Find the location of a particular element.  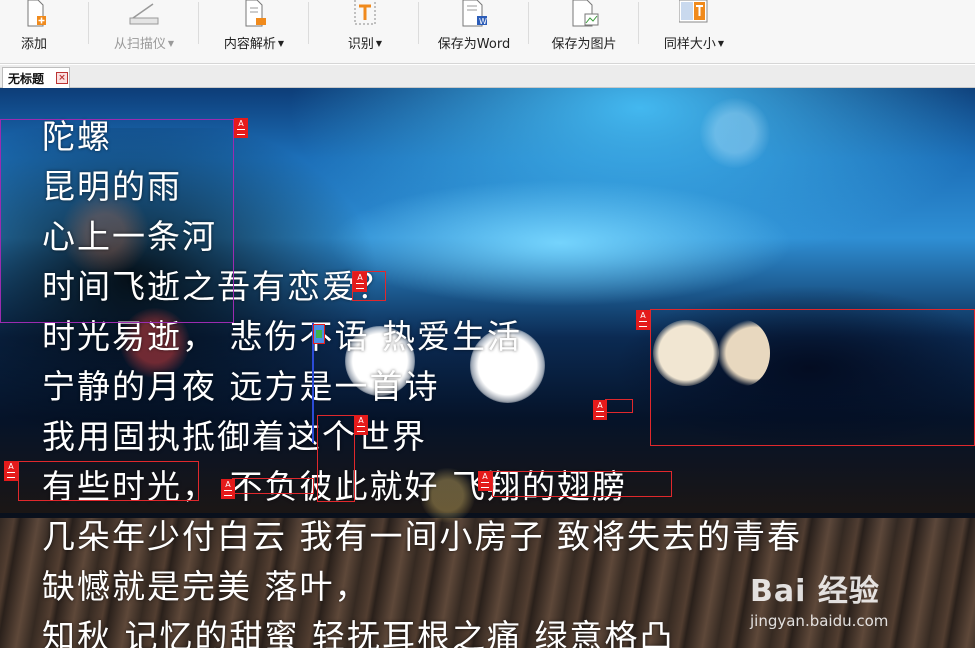

tab-untitled: 无标题 × is located at coordinates (36, 77).